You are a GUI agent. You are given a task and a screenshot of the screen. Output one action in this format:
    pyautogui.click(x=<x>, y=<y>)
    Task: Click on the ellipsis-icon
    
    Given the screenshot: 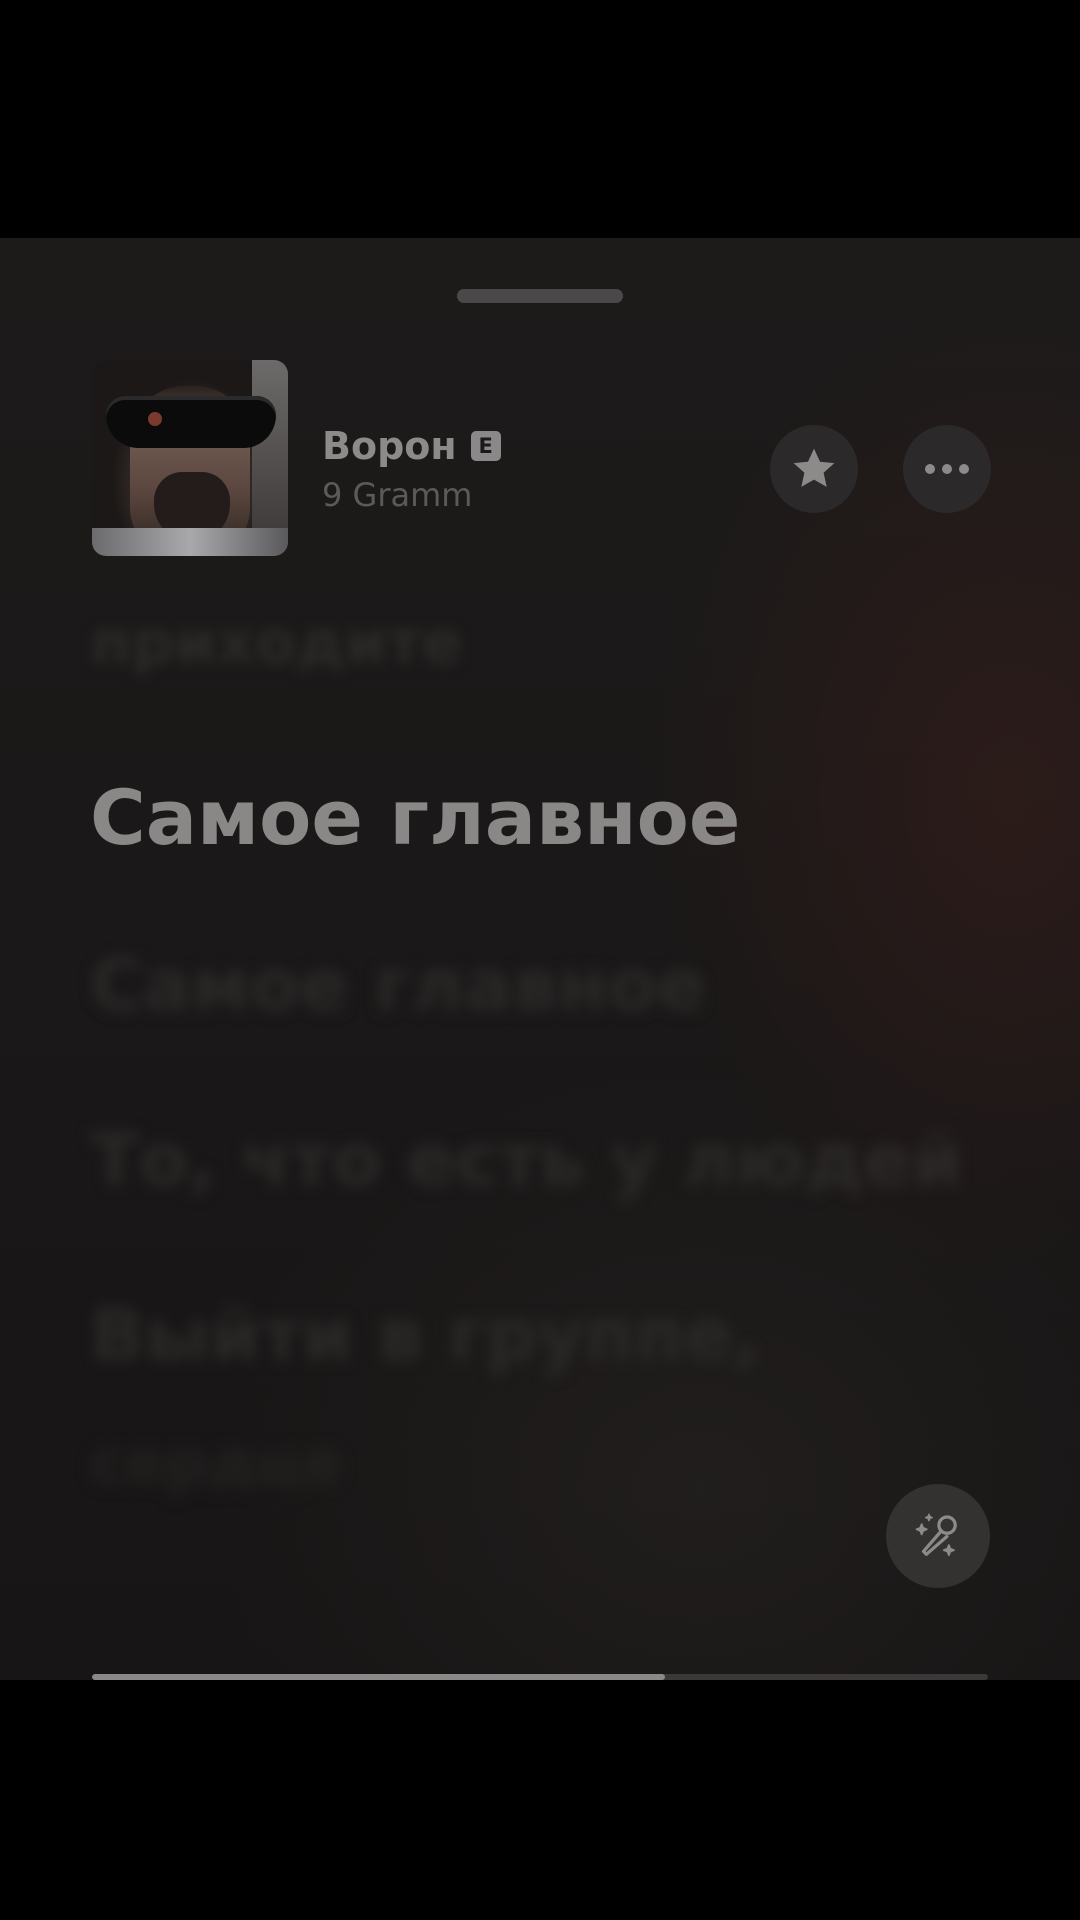 What is the action you would take?
    pyautogui.click(x=947, y=469)
    